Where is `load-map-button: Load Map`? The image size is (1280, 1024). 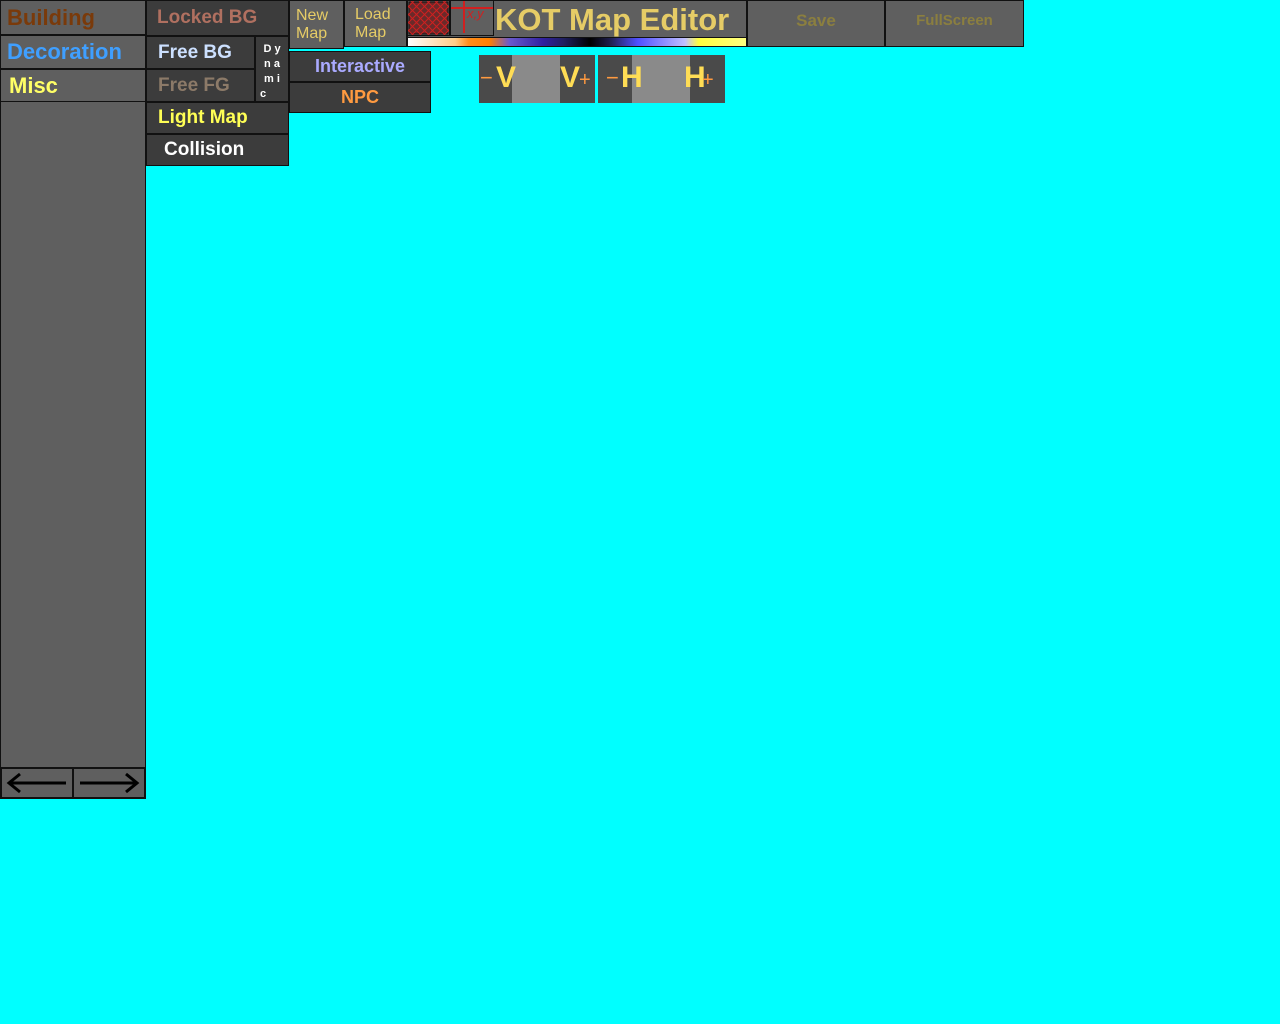 load-map-button: Load Map is located at coordinates (375, 23).